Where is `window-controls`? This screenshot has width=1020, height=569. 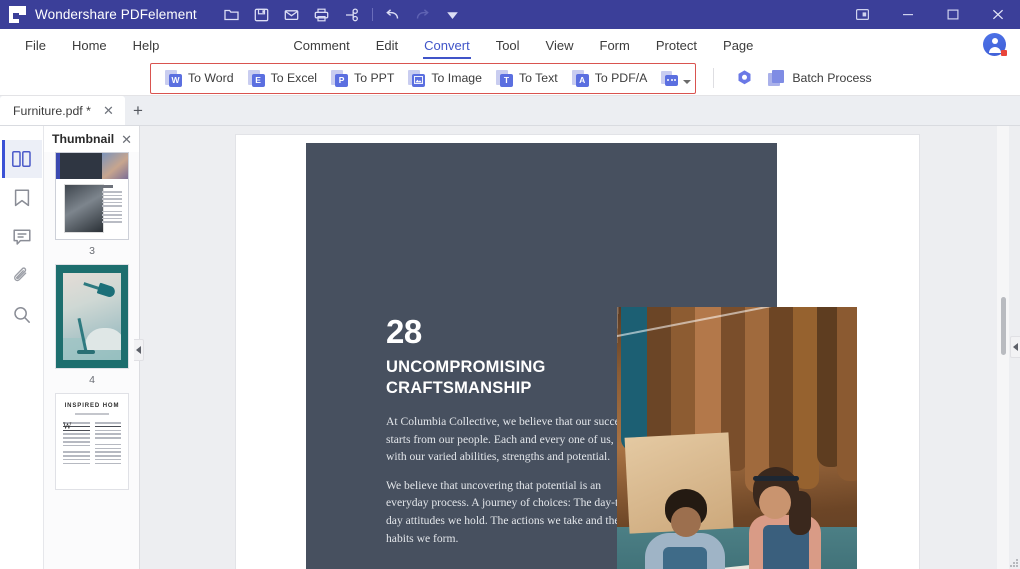 window-controls is located at coordinates (930, 14).